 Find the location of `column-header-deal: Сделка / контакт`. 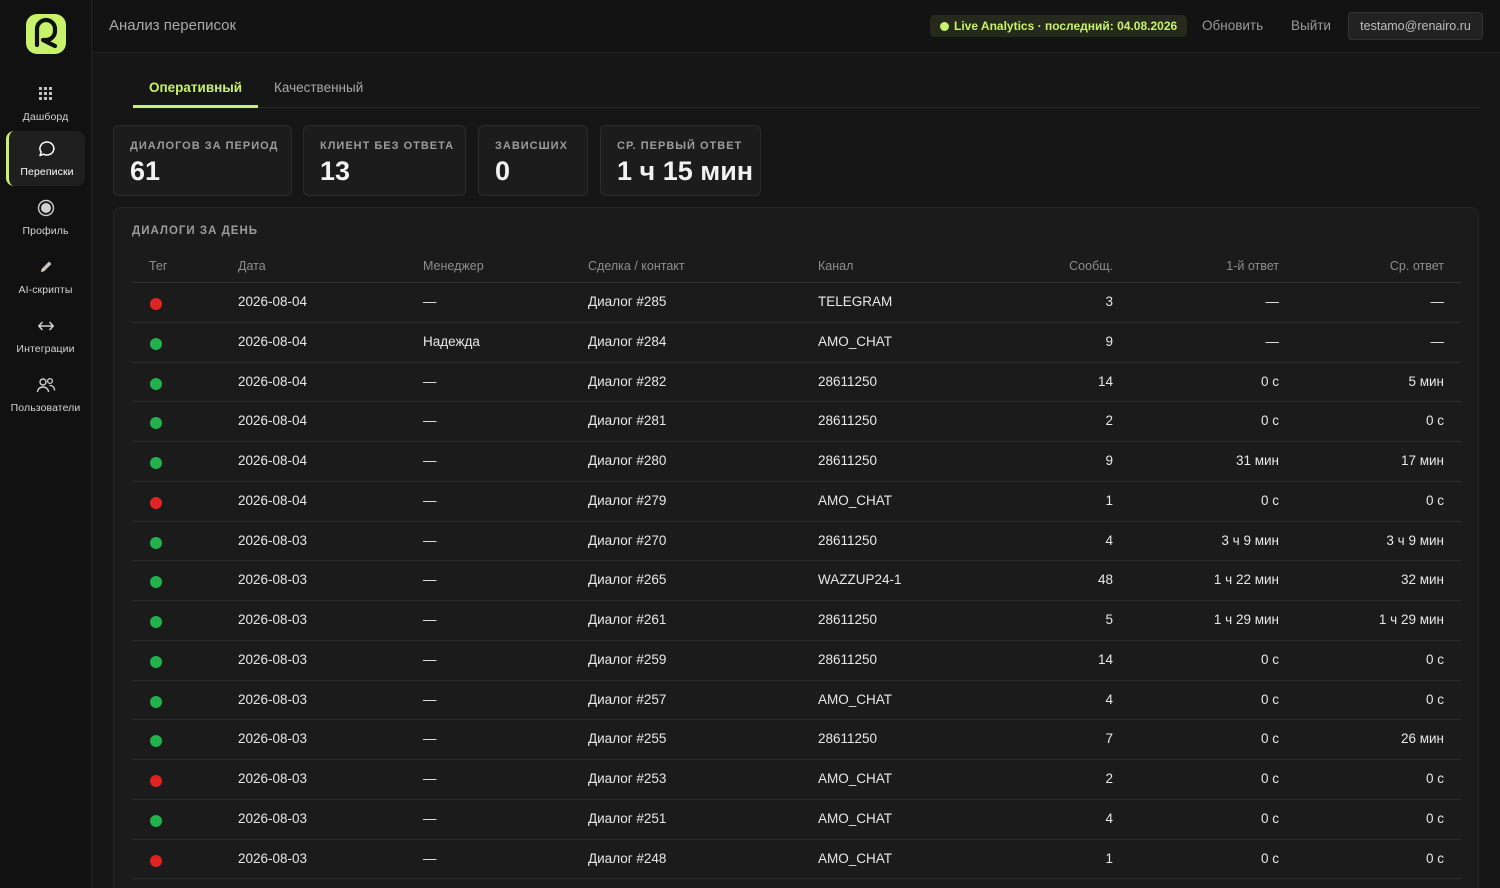

column-header-deal: Сделка / контакт is located at coordinates (636, 266).